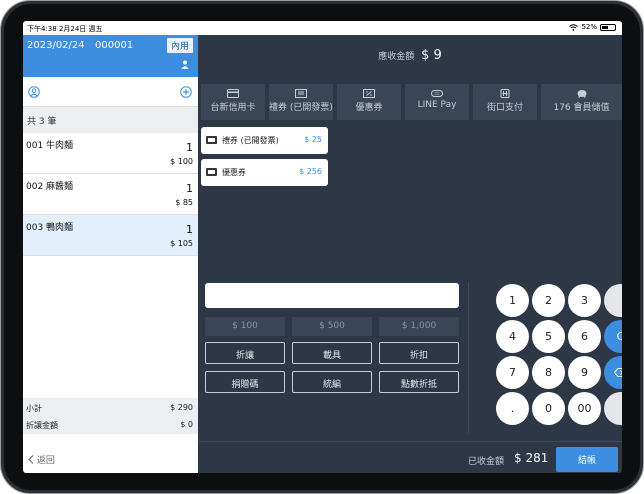 The image size is (644, 494). Describe the element at coordinates (181, 161) in the screenshot. I see `item-price: $ 100` at that location.